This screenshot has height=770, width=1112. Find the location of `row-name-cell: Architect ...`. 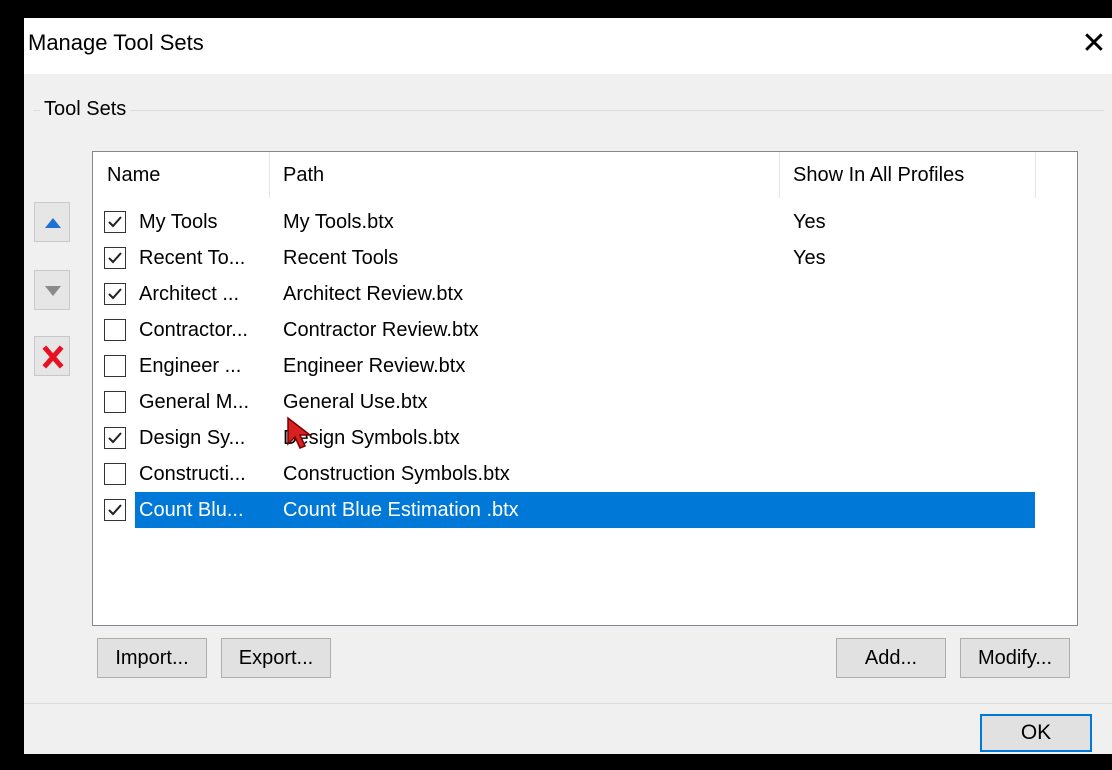

row-name-cell: Architect ... is located at coordinates (189, 294).